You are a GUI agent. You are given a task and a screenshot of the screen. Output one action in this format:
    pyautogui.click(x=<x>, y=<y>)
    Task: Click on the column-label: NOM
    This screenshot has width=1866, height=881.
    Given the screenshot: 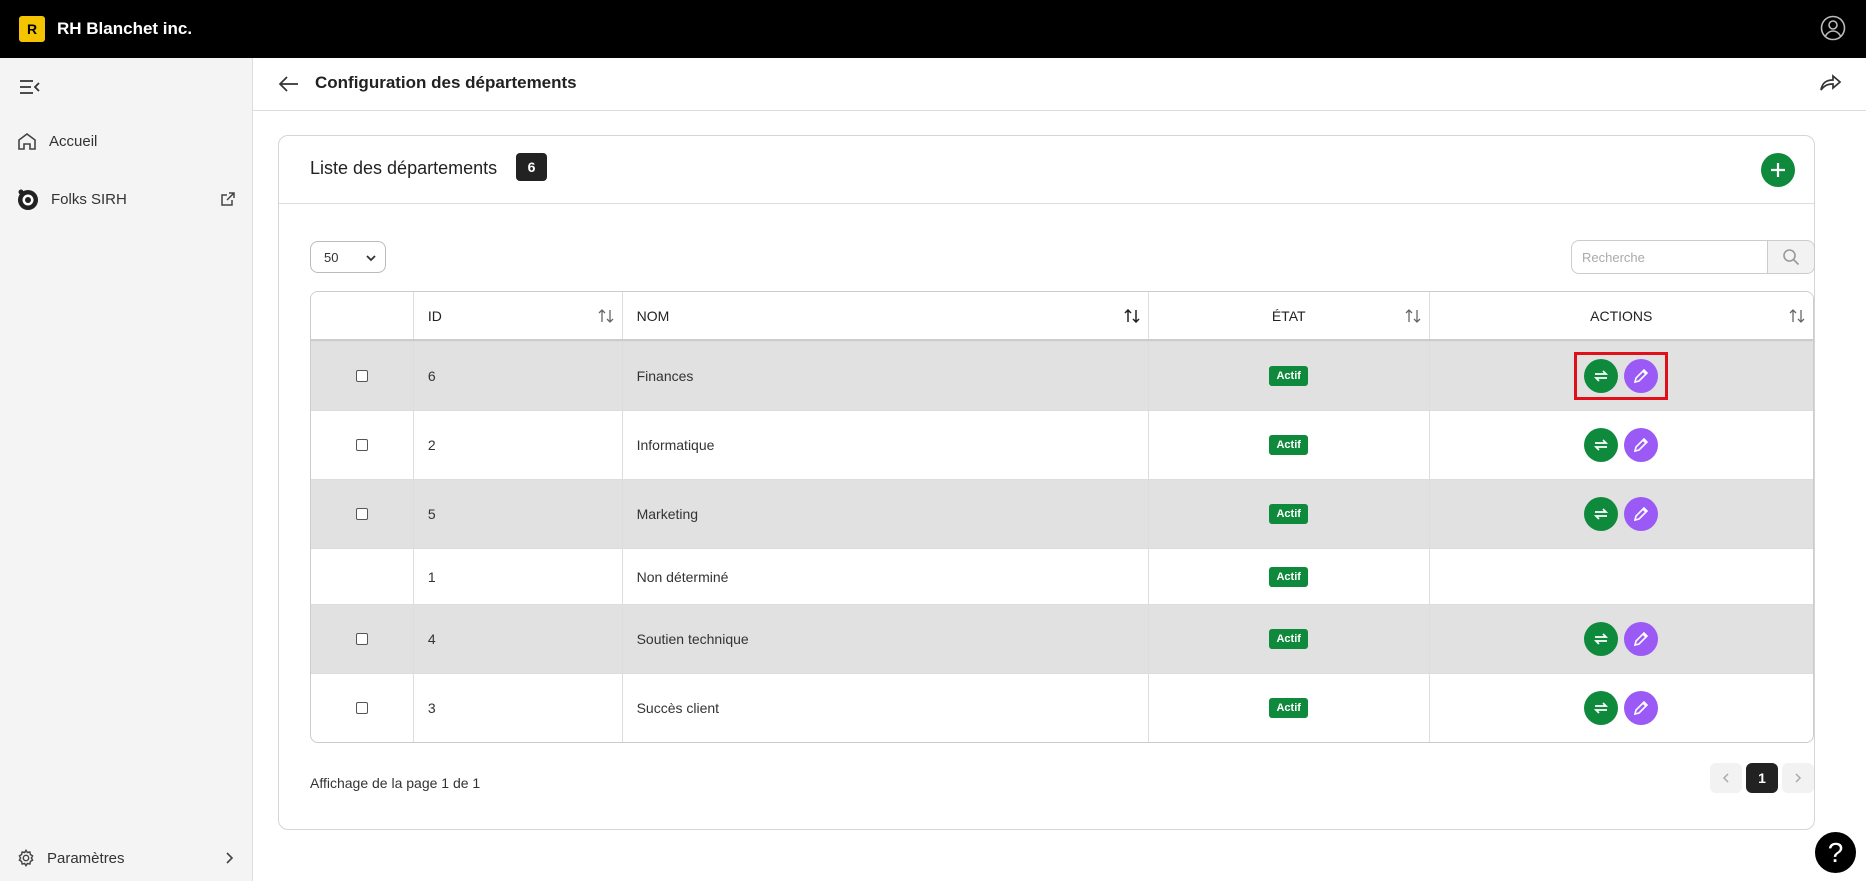 What is the action you would take?
    pyautogui.click(x=653, y=315)
    